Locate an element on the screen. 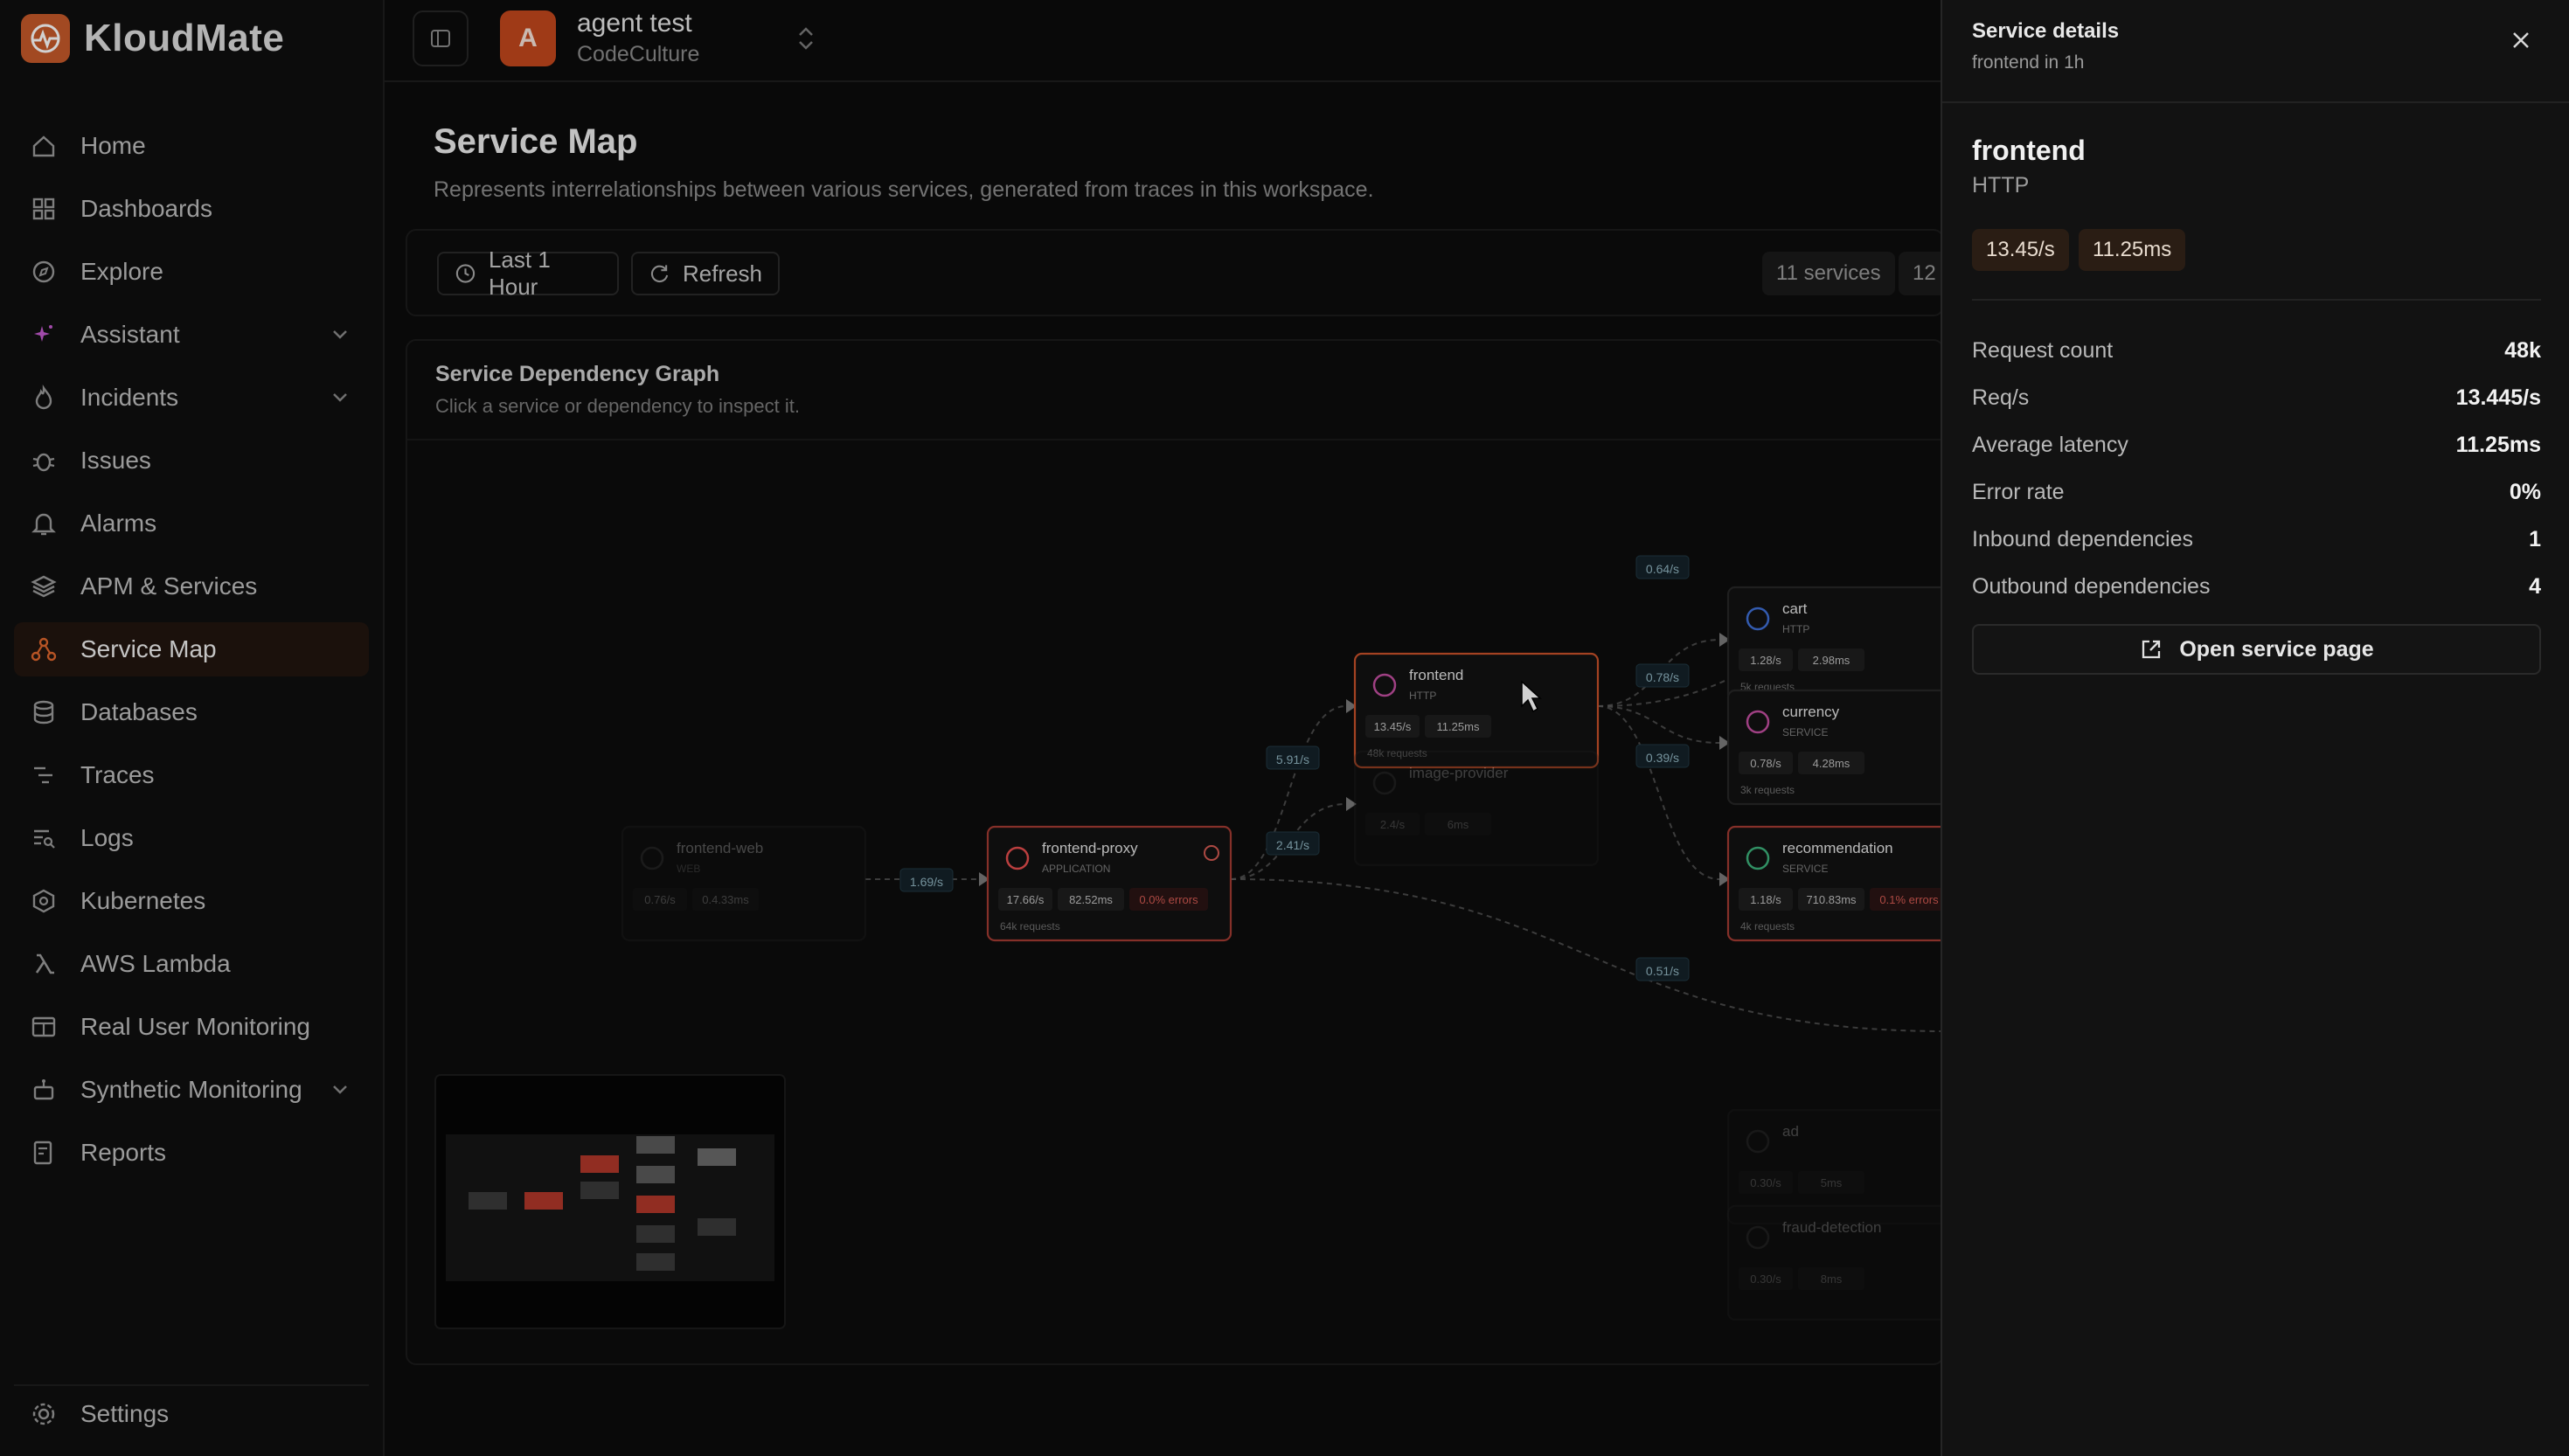 The height and width of the screenshot is (1456, 2569). sidebar-item-dashboards: Dashboards is located at coordinates (191, 209).